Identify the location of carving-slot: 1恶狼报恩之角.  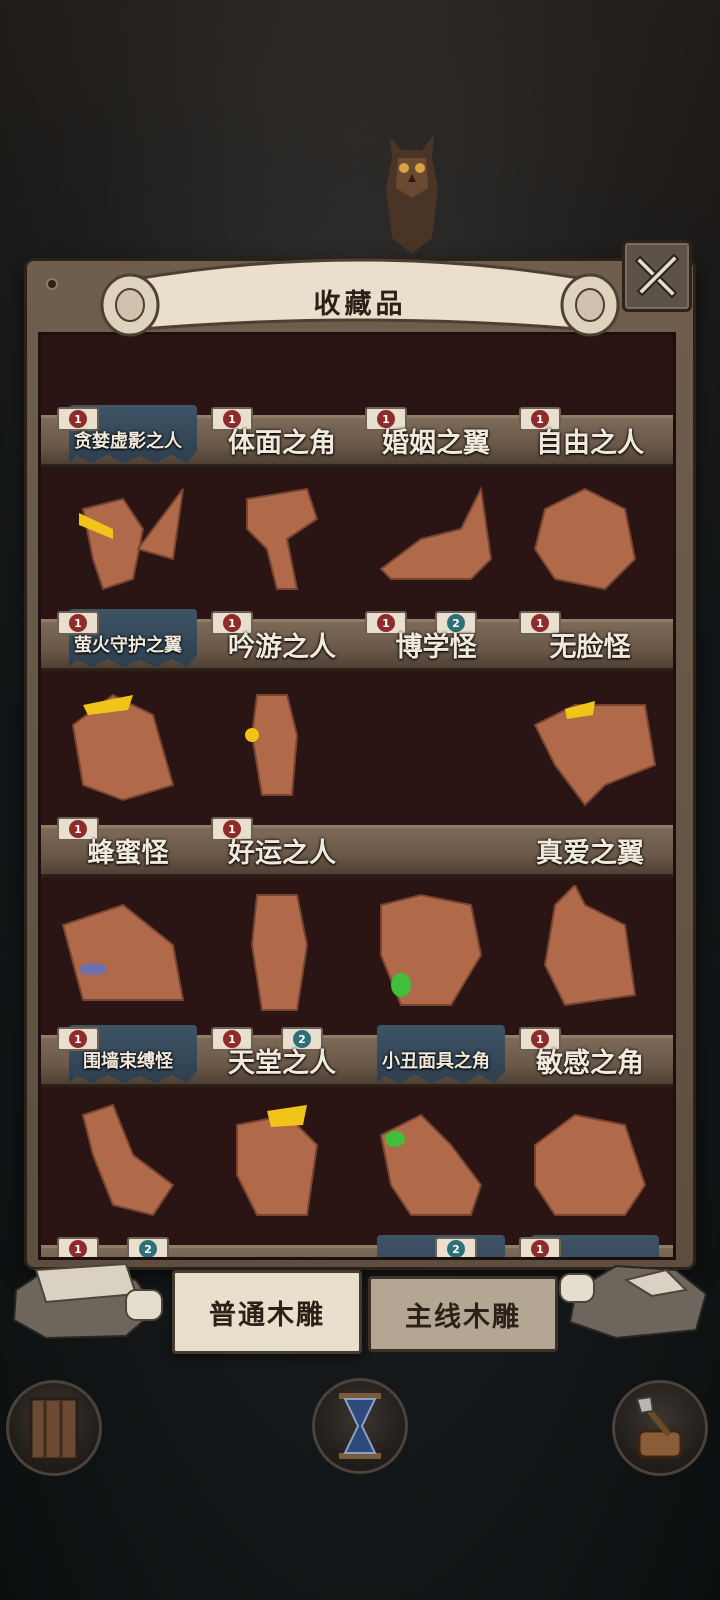
(590, 1176).